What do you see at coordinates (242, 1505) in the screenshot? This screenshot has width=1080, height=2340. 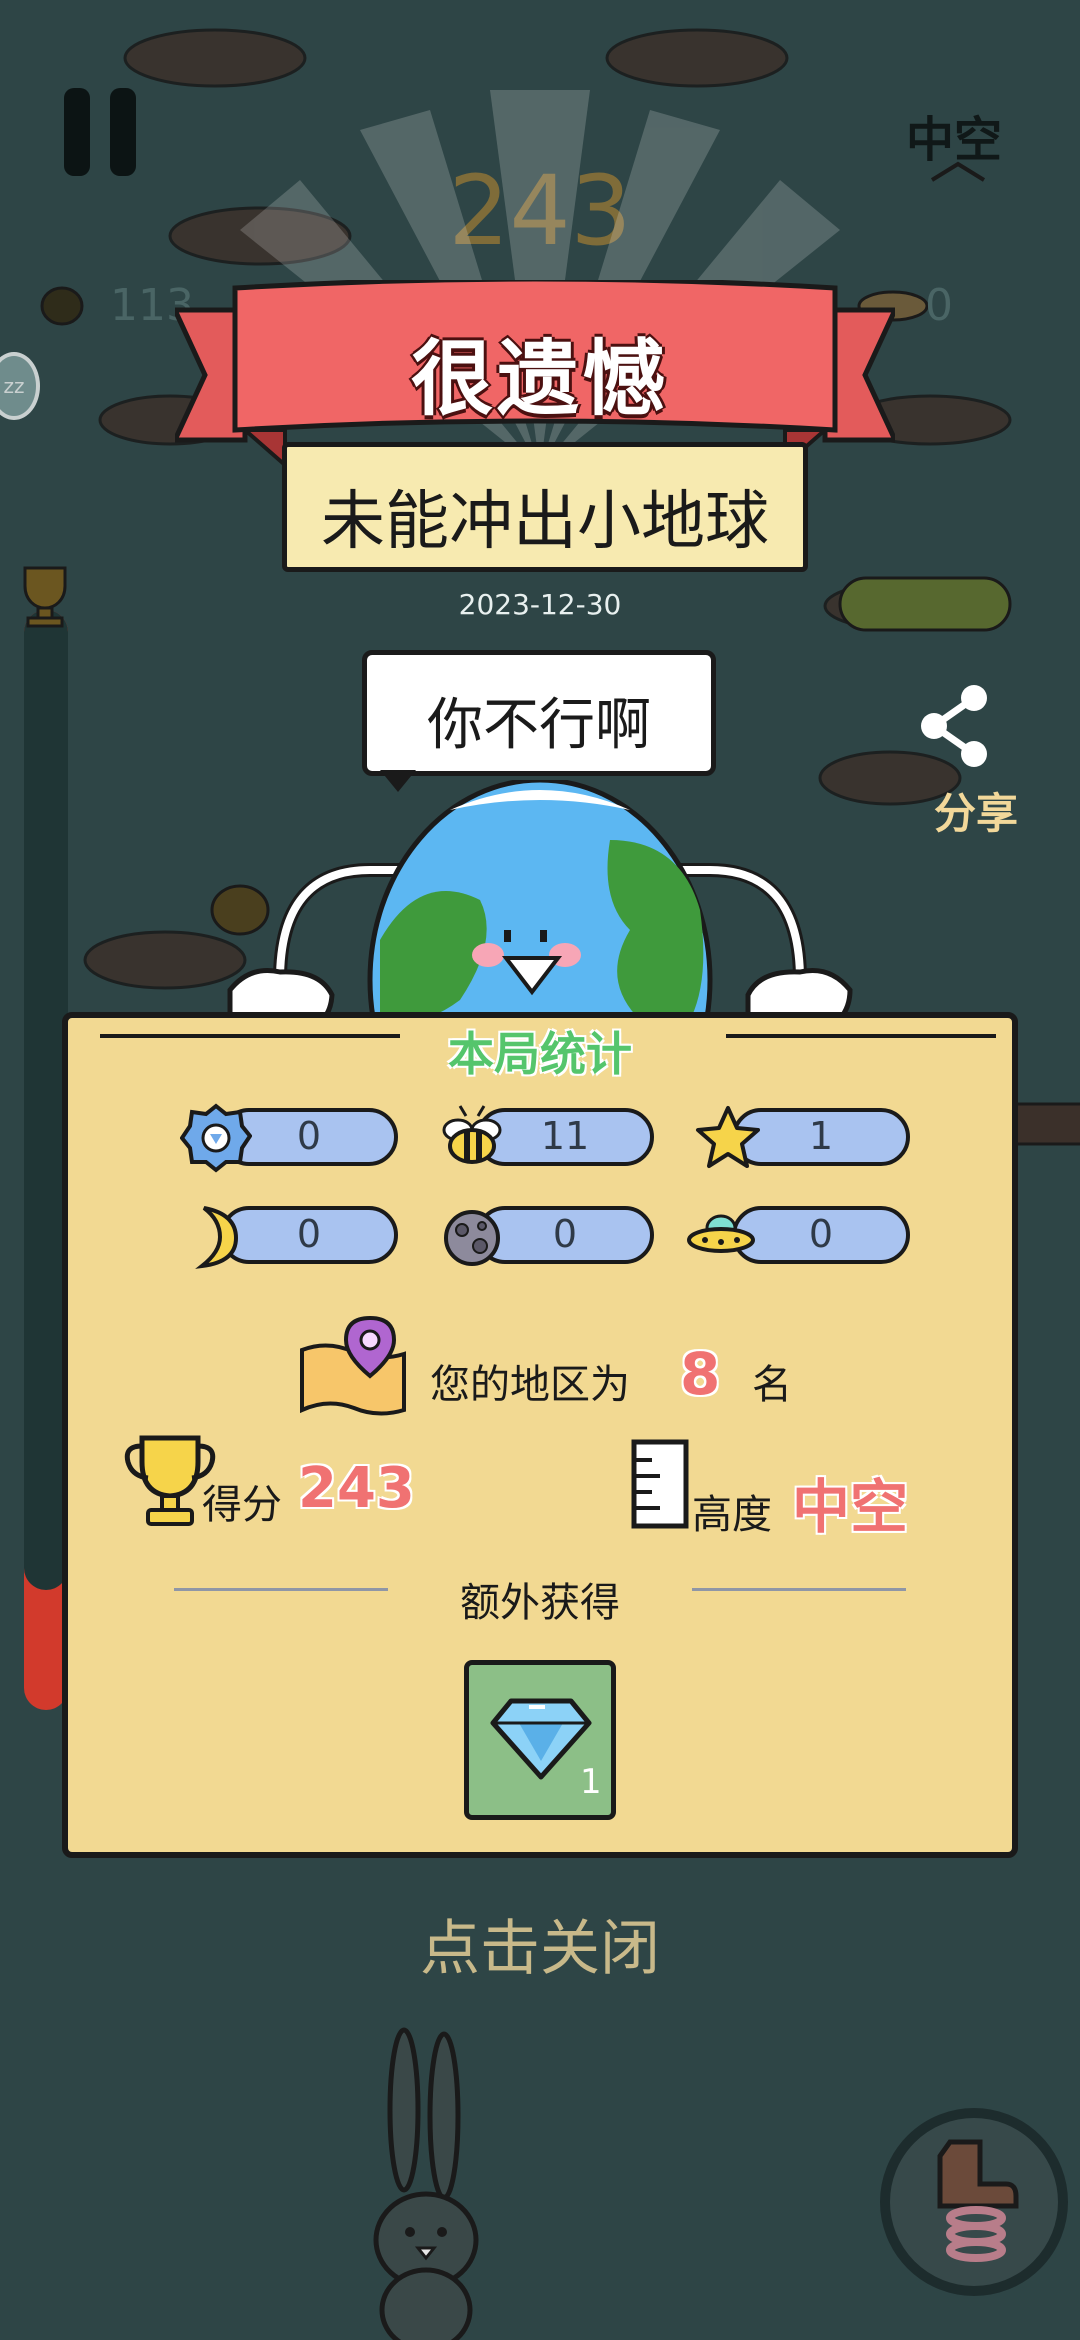 I see `score-label: 得分` at bounding box center [242, 1505].